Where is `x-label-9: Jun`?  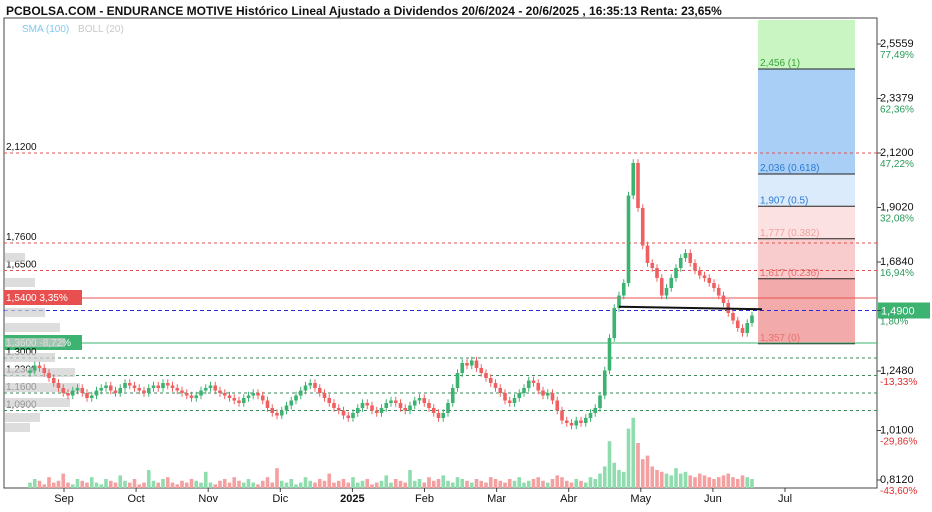
x-label-9: Jun is located at coordinates (713, 499).